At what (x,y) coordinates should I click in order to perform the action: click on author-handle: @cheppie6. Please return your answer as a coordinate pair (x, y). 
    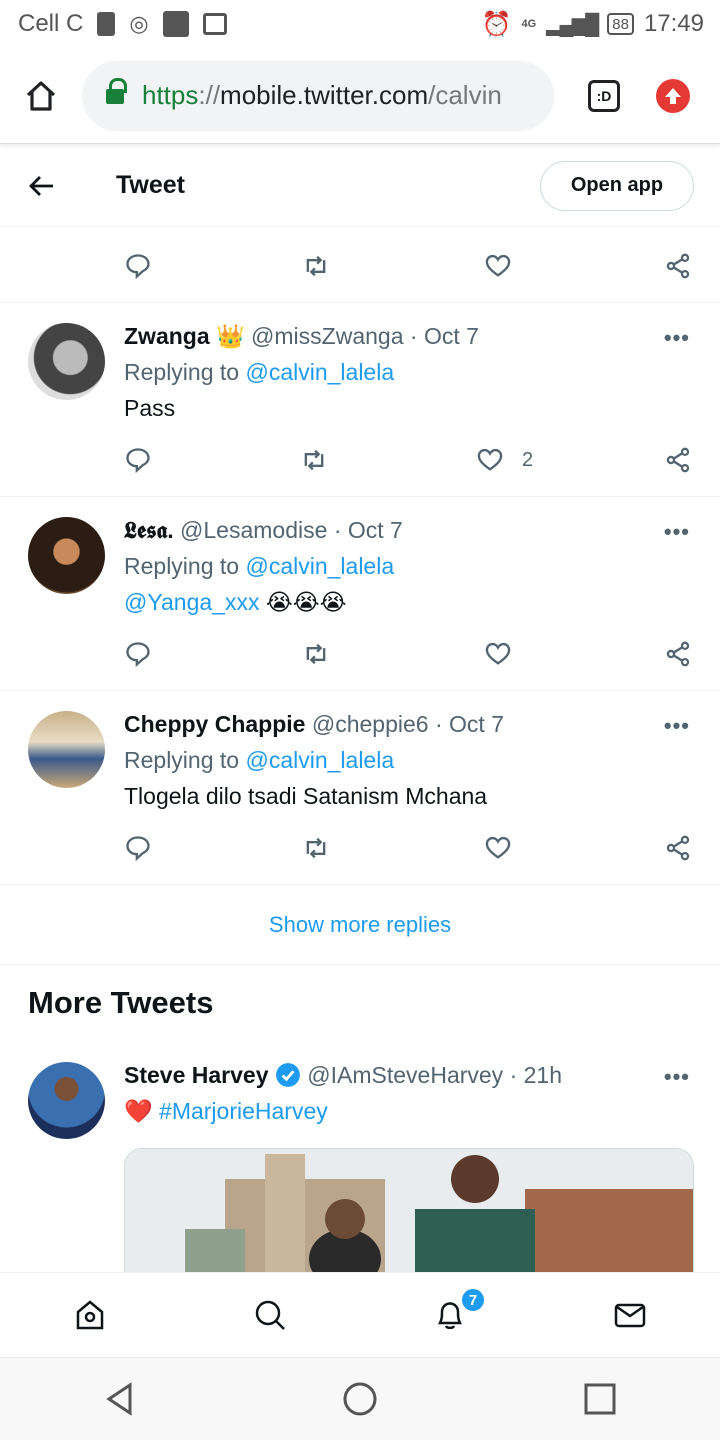
    Looking at the image, I should click on (370, 724).